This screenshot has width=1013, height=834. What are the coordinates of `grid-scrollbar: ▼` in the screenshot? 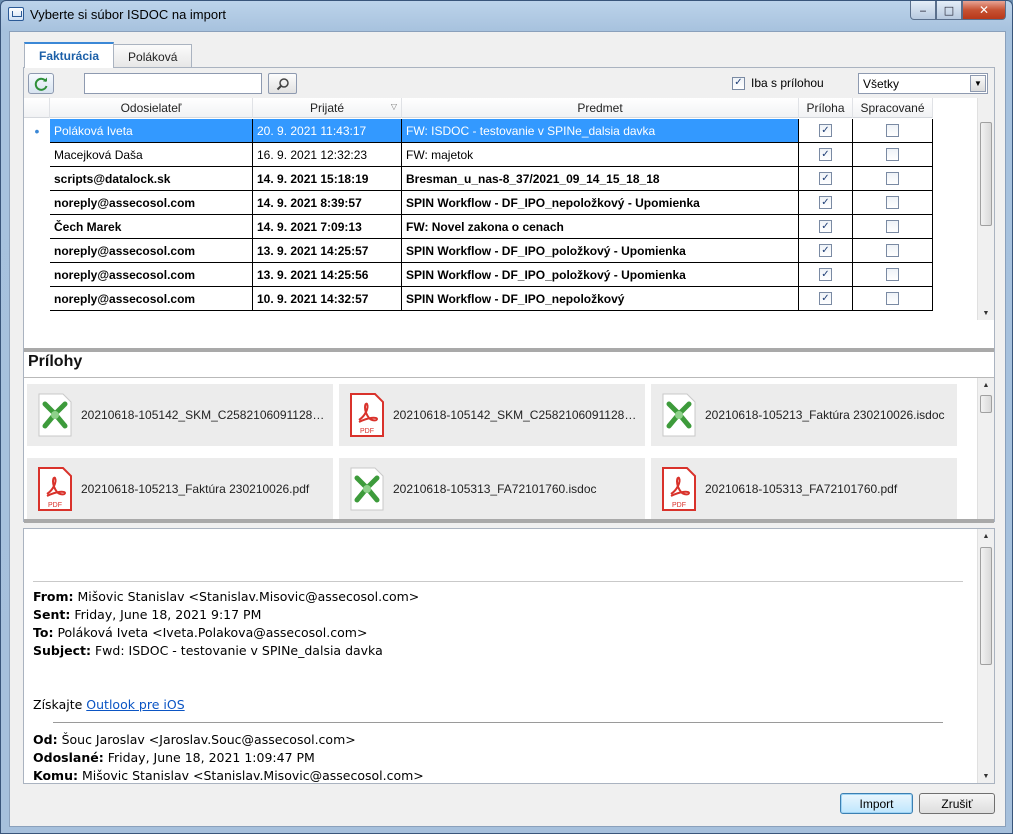 It's located at (985, 209).